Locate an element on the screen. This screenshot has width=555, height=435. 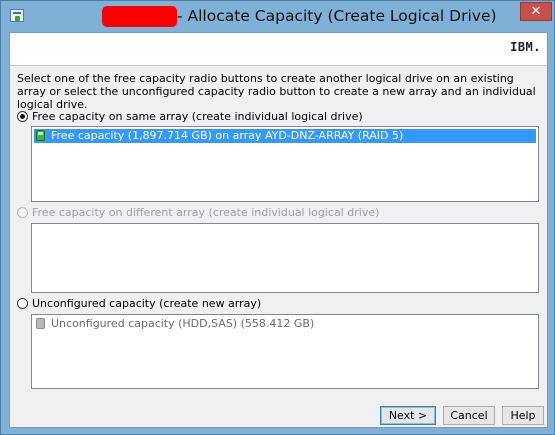
radio-button-different-array is located at coordinates (22, 212).